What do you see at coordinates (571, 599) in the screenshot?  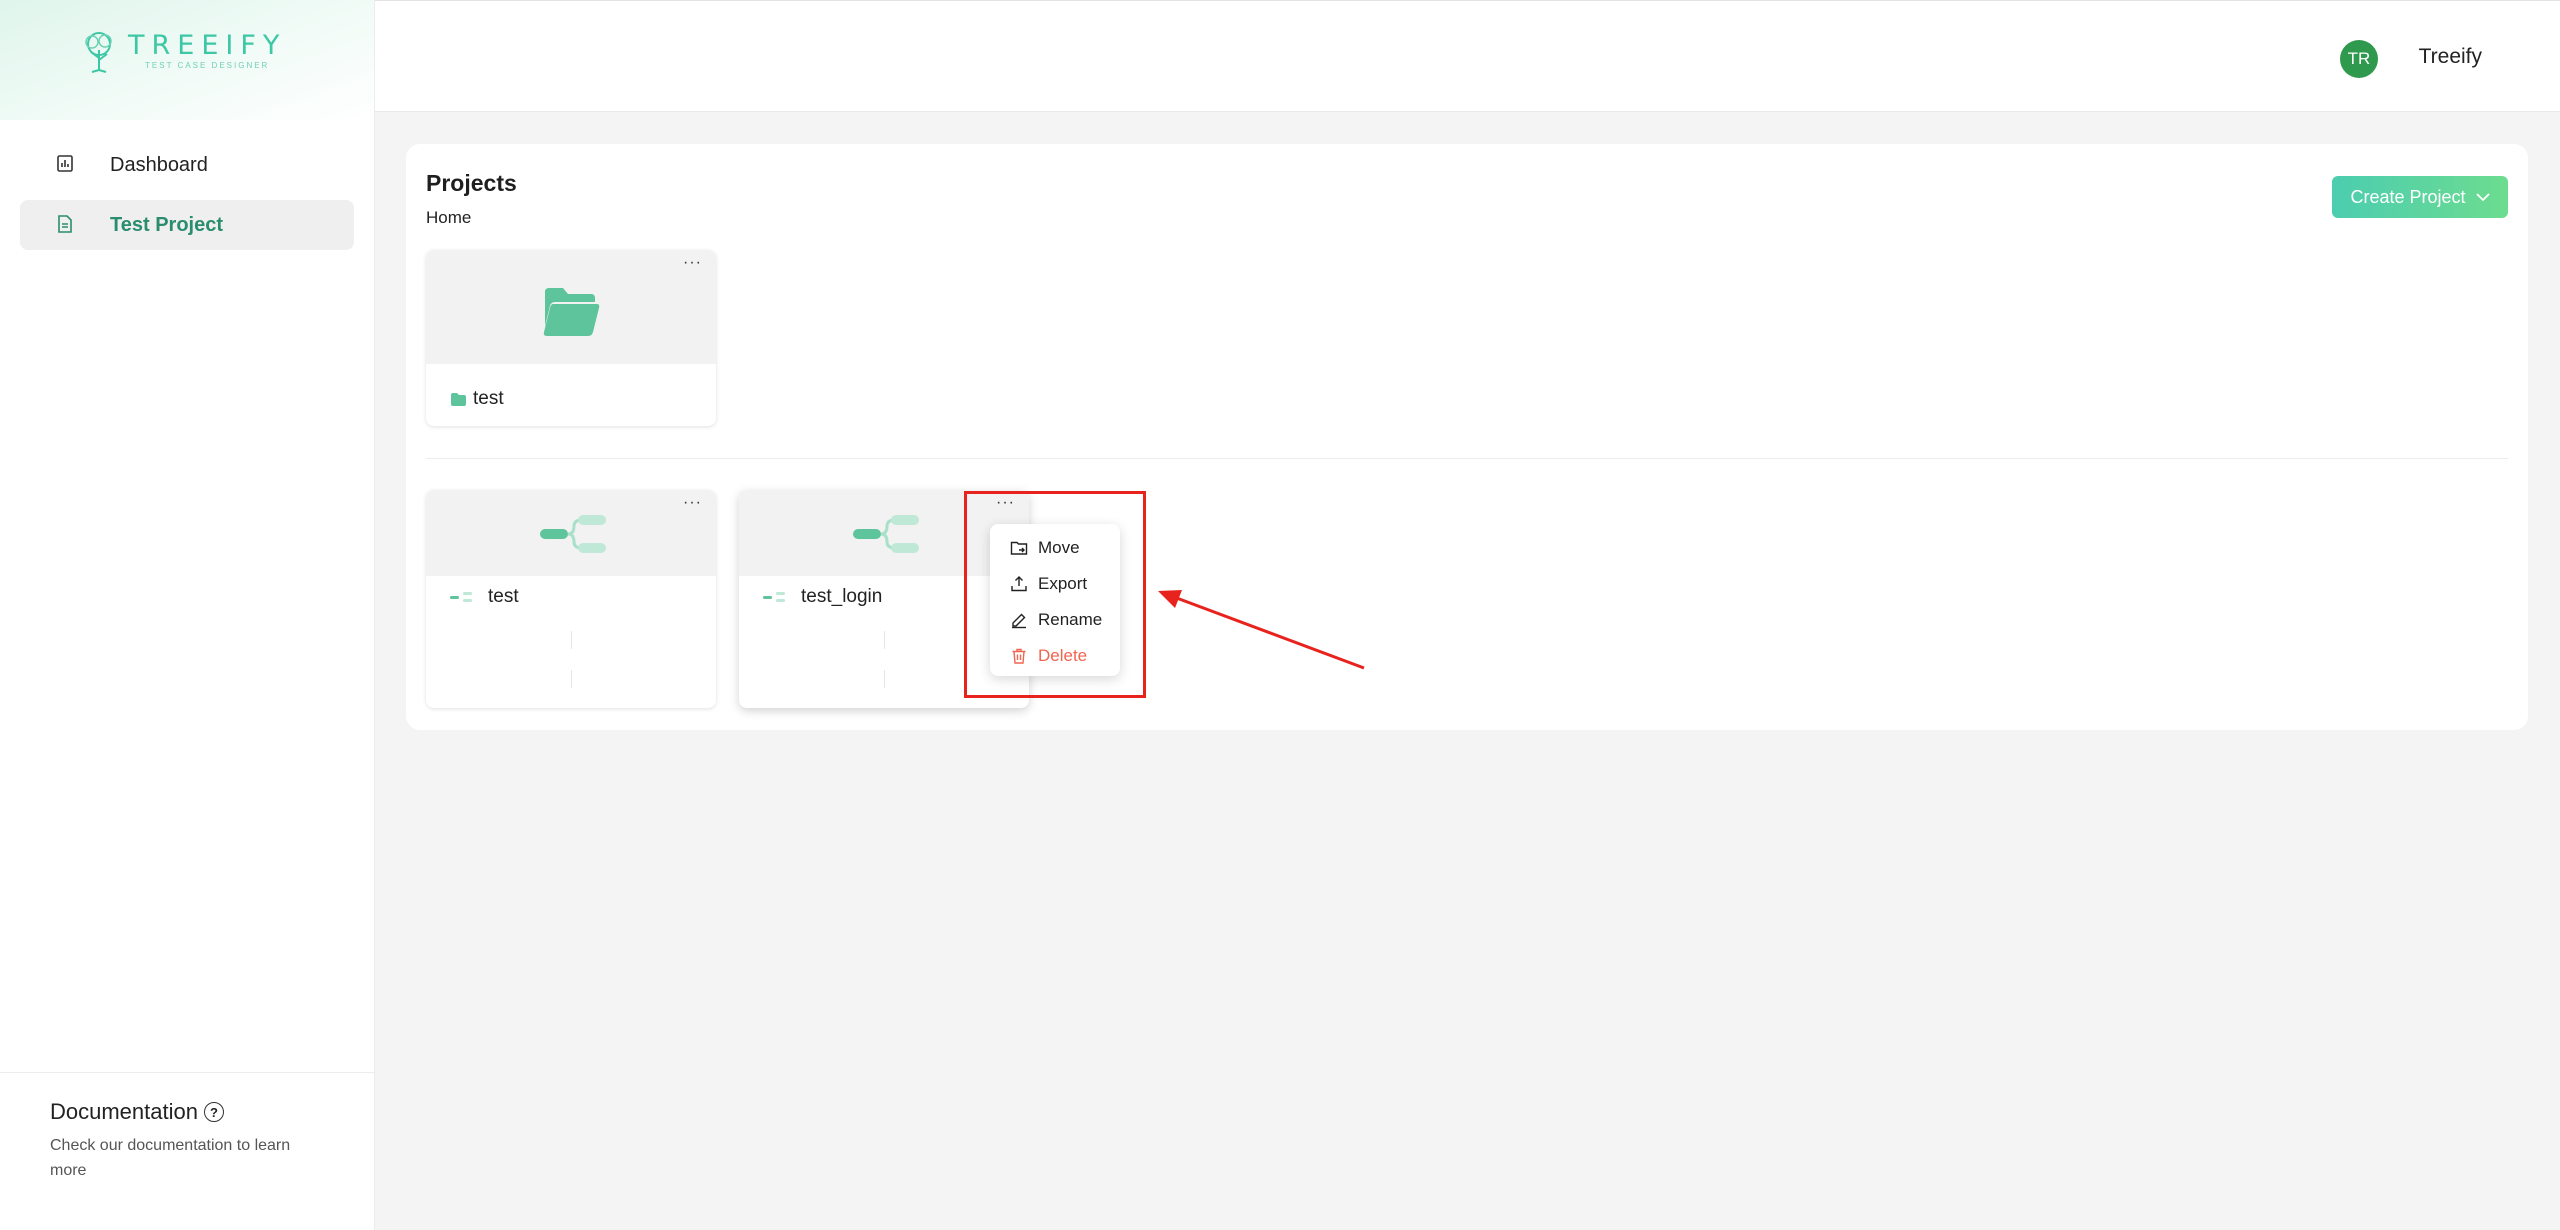 I see `mindmap-card: ··· test` at bounding box center [571, 599].